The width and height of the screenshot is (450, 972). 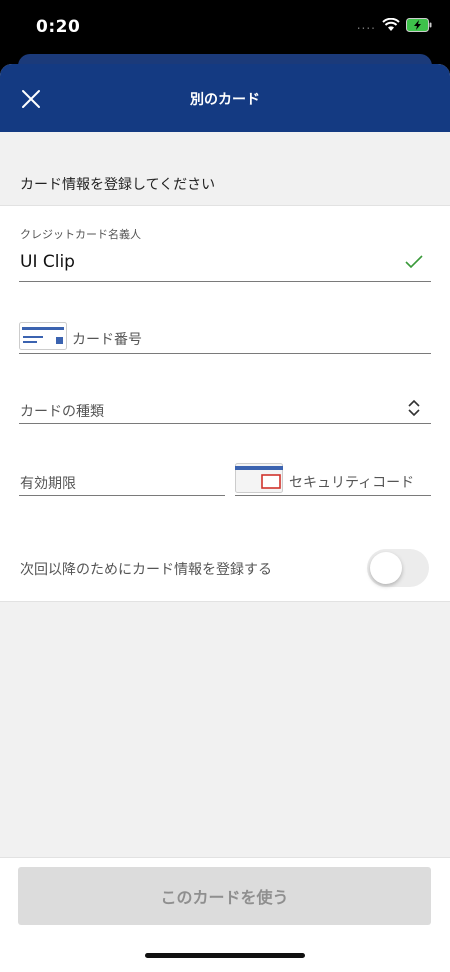 What do you see at coordinates (414, 264) in the screenshot?
I see `checkmark-icon` at bounding box center [414, 264].